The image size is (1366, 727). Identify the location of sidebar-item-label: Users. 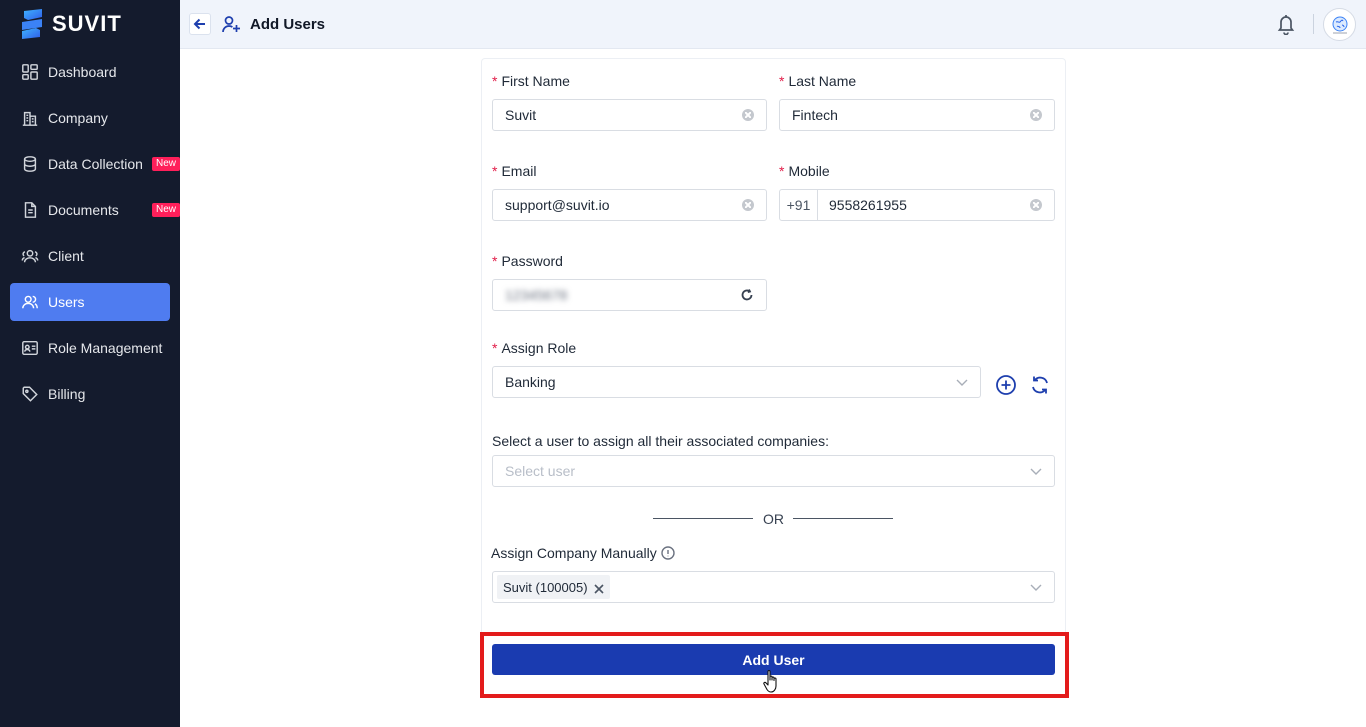
(66, 302).